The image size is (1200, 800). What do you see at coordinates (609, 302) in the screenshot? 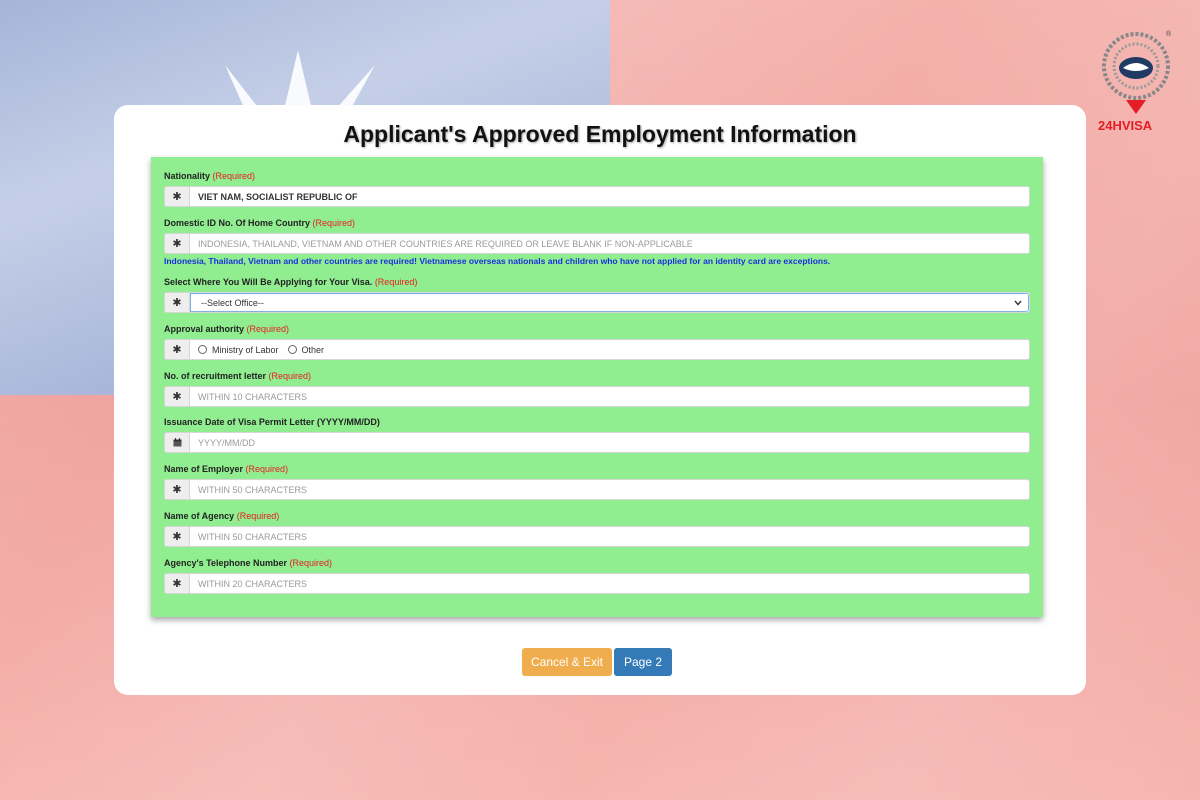
I see `office-select: --Select Office--` at bounding box center [609, 302].